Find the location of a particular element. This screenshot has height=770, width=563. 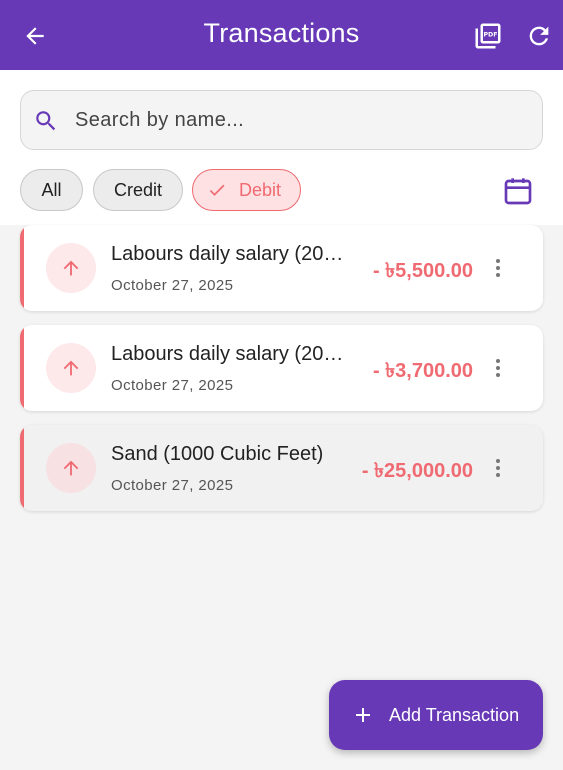

plus-icon is located at coordinates (363, 715).